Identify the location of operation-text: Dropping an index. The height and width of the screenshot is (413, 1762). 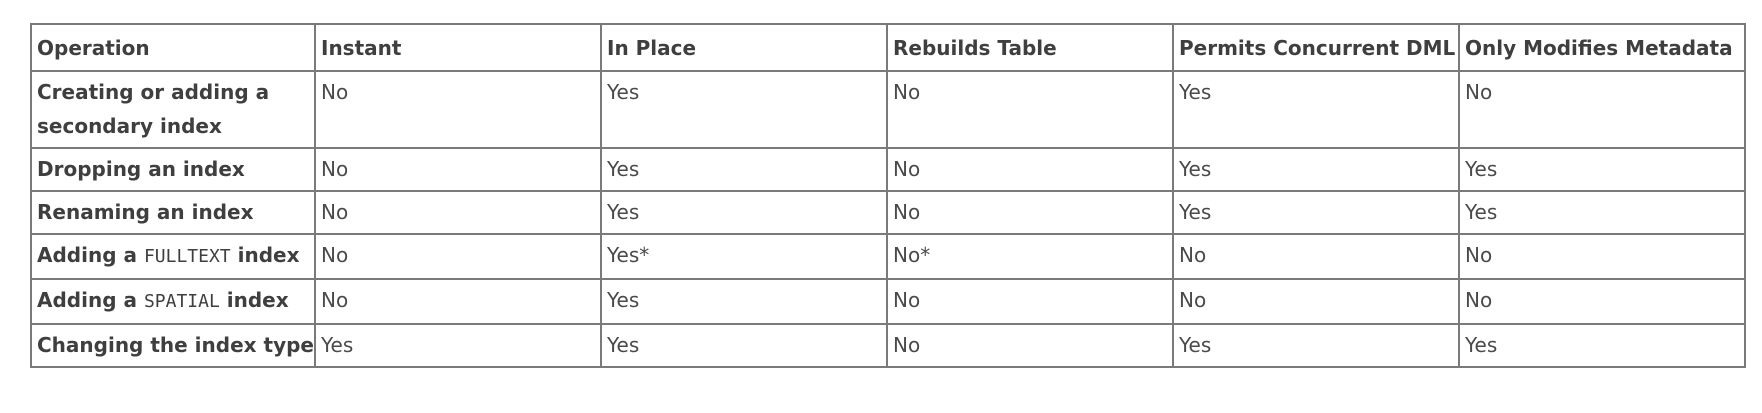
(141, 169).